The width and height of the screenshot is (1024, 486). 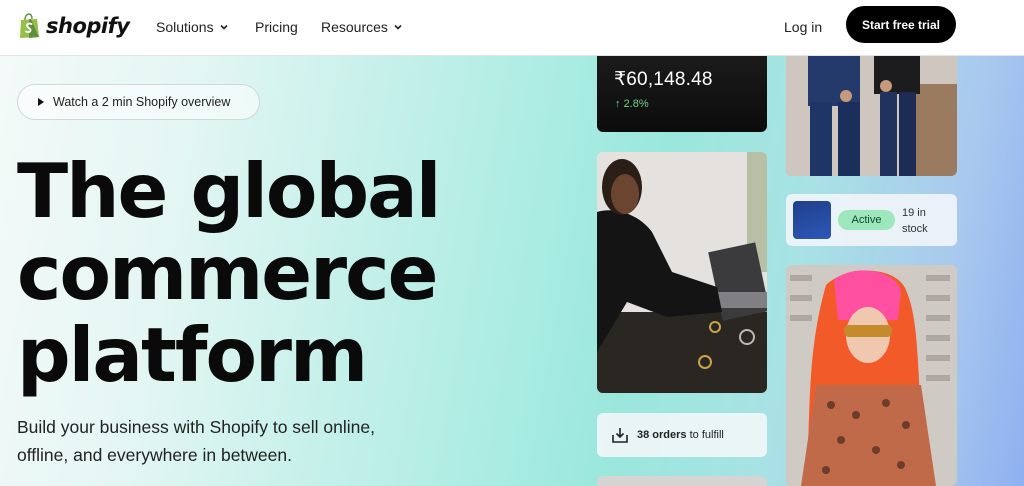 I want to click on sales-change: ↑ 2.8%, so click(x=632, y=104).